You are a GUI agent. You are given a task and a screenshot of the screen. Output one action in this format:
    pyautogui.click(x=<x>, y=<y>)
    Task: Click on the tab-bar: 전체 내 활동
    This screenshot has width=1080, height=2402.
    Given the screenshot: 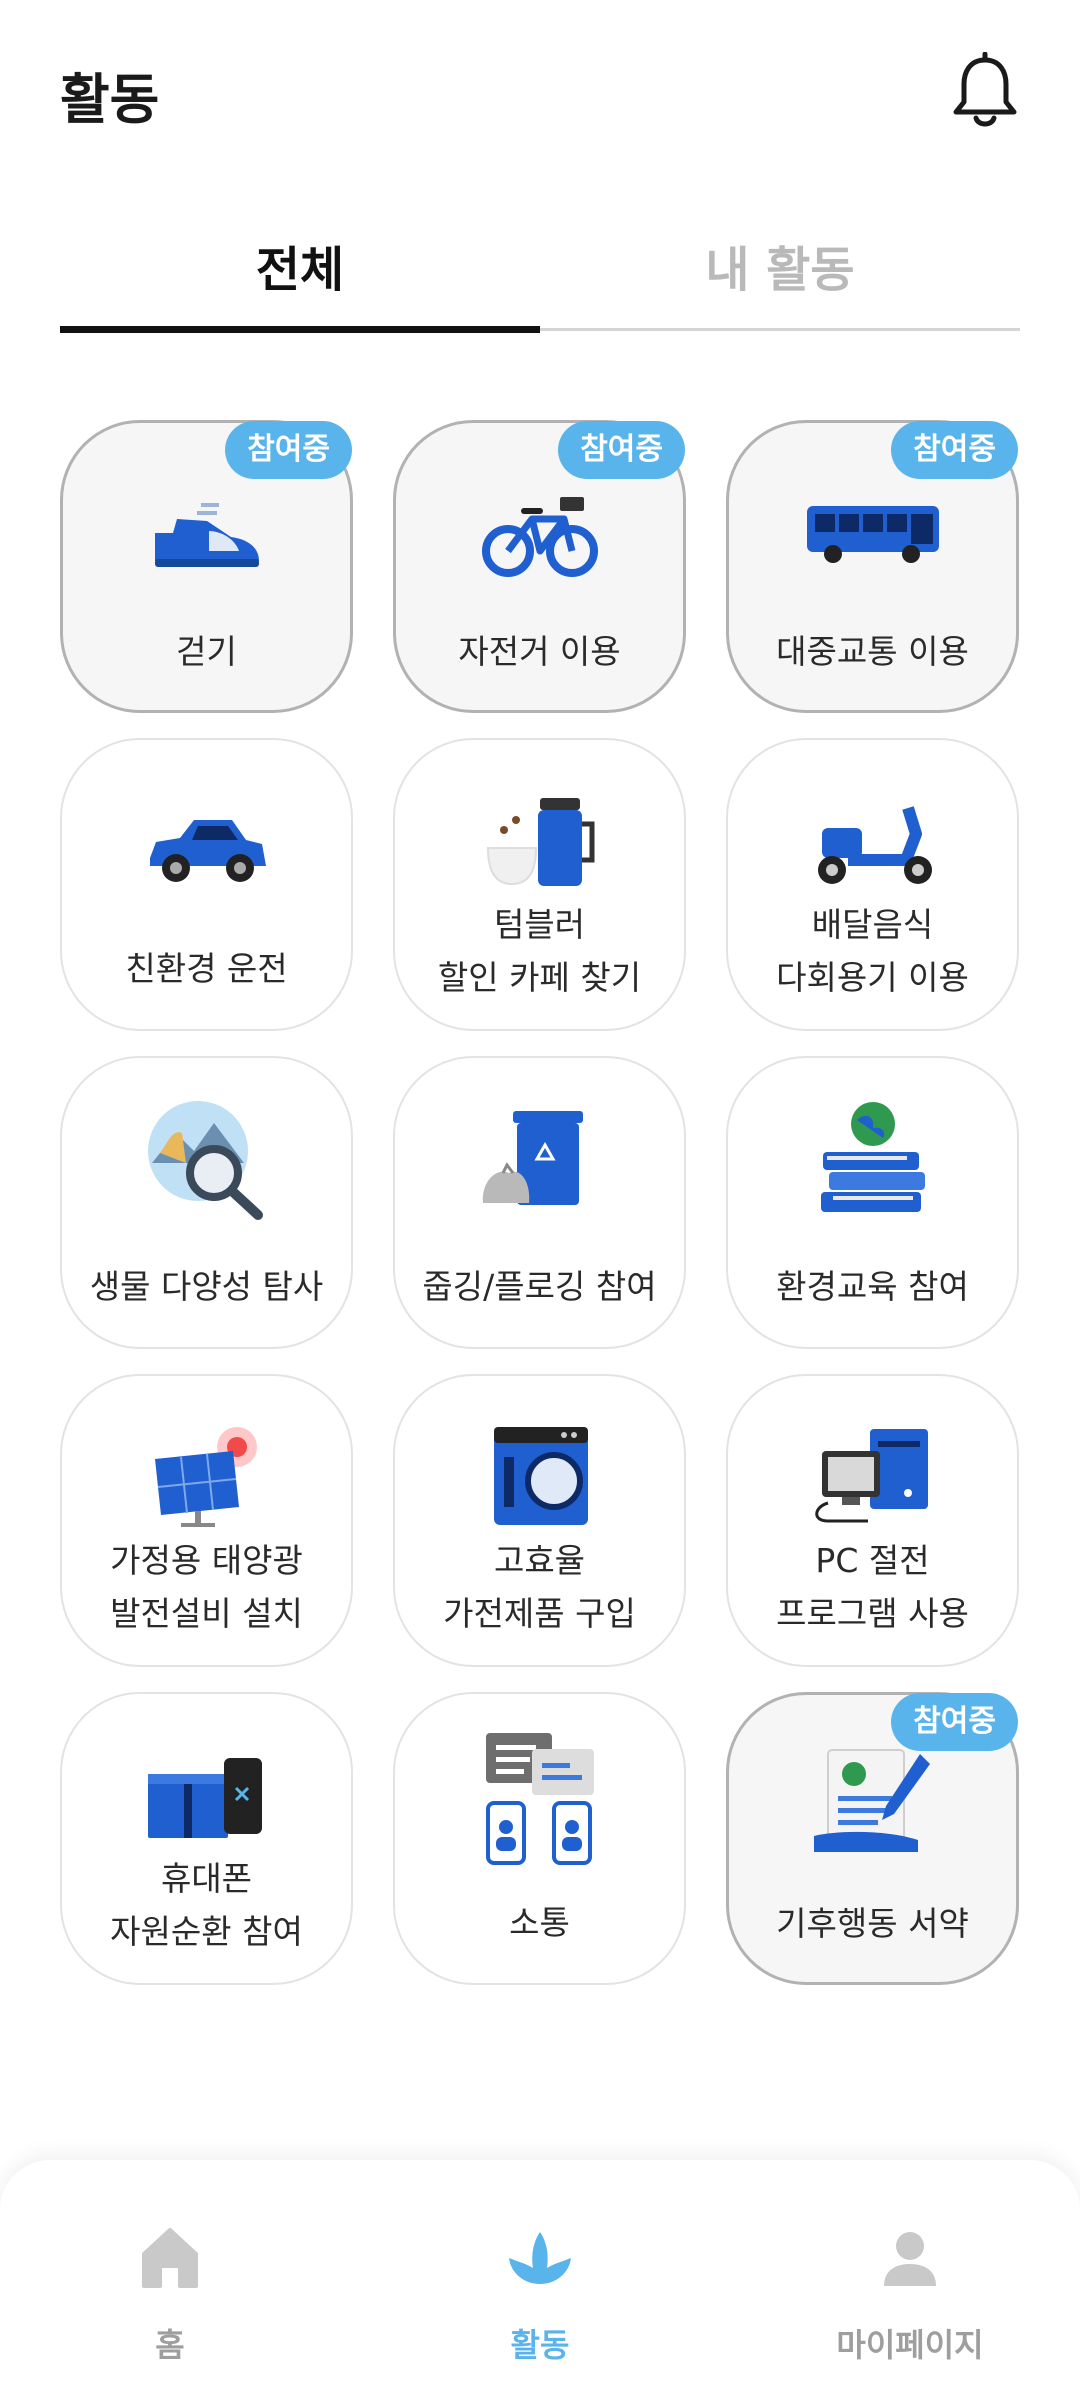 What is the action you would take?
    pyautogui.click(x=540, y=272)
    